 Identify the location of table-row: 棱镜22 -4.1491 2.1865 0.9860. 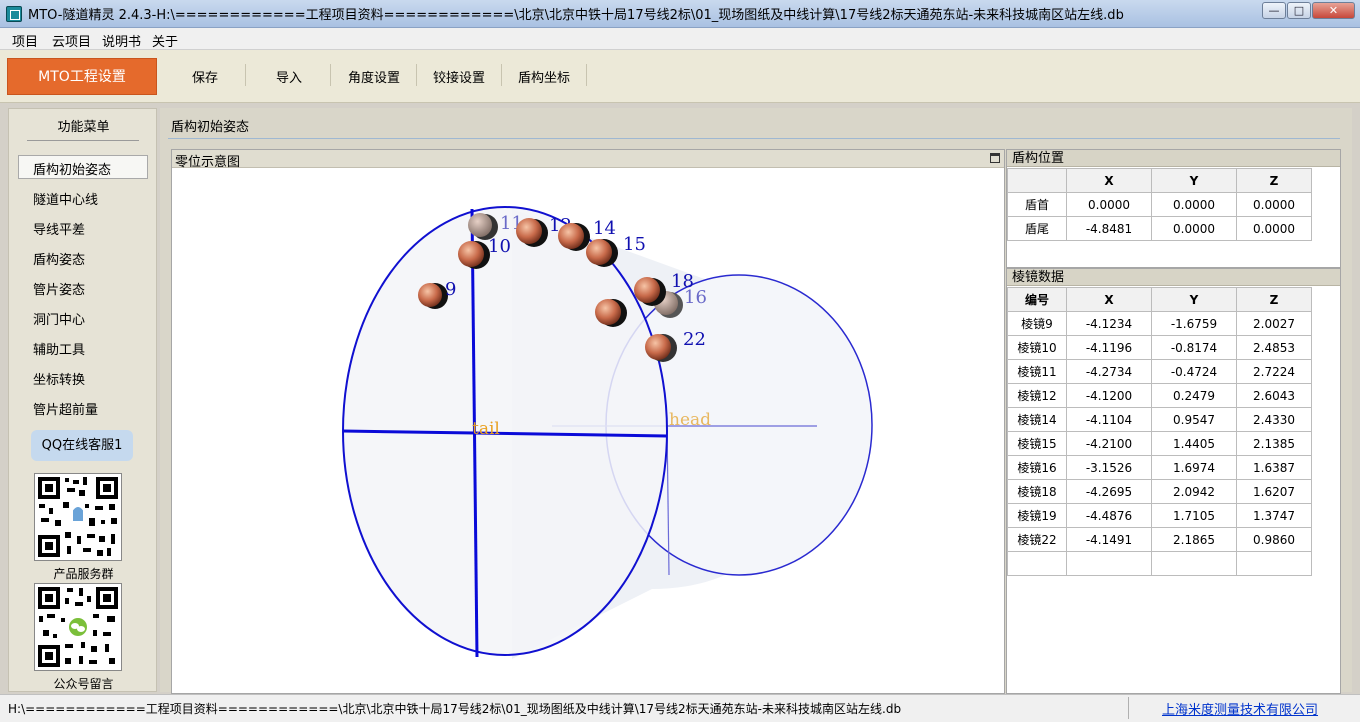
(1159, 539).